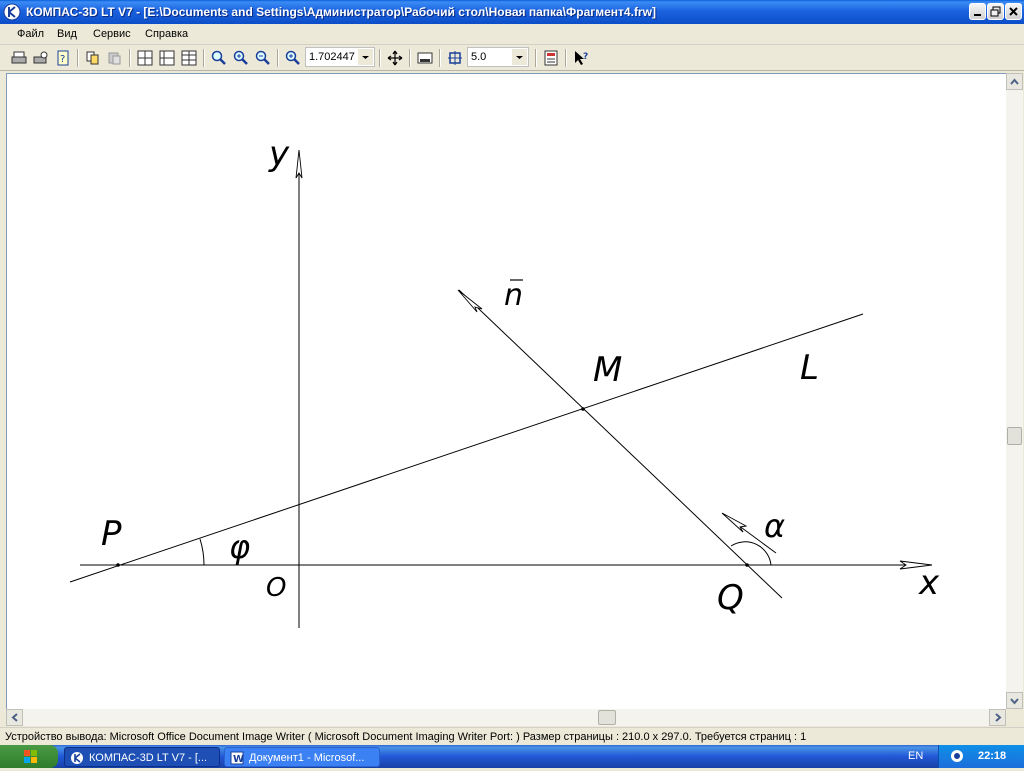 The height and width of the screenshot is (771, 1024). I want to click on point-p-dot, so click(118, 565).